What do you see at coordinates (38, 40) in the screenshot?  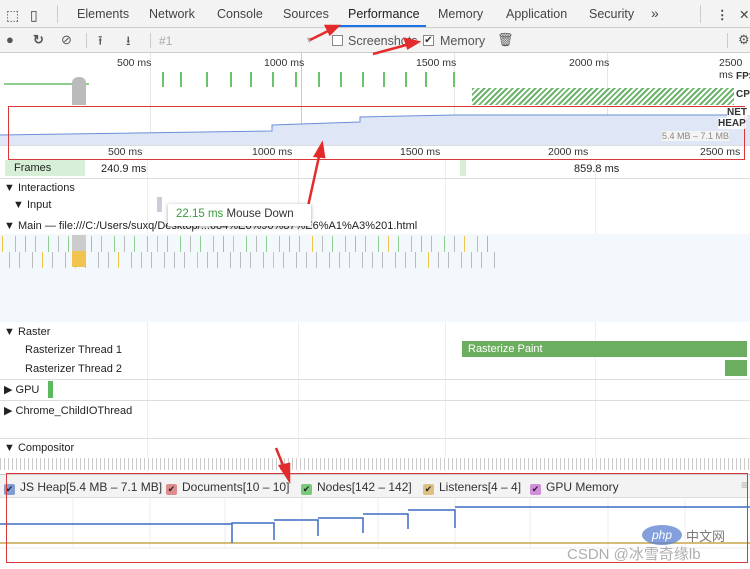 I see `reload-record-icon: ↻` at bounding box center [38, 40].